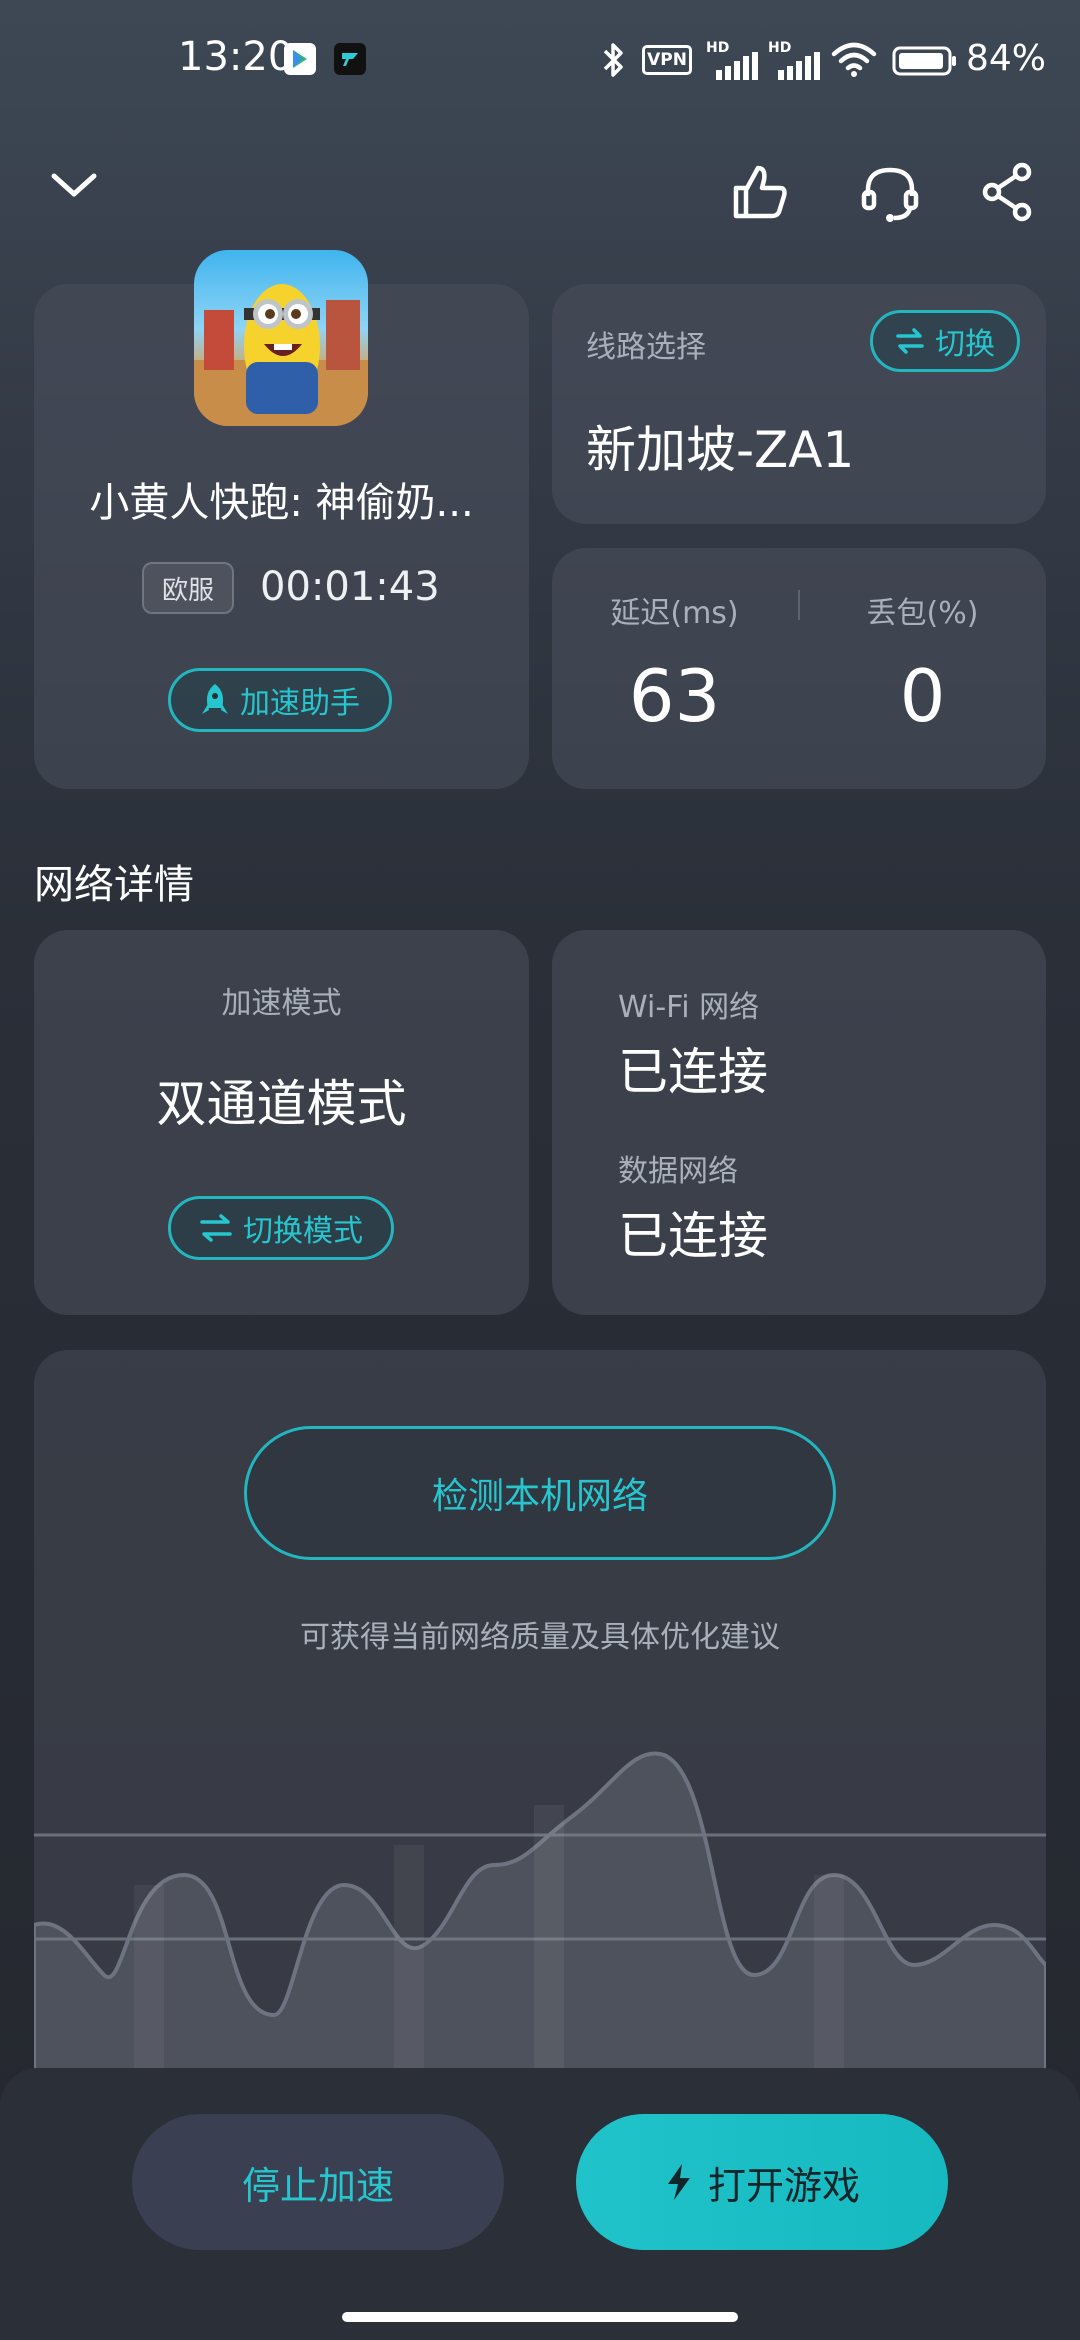 This screenshot has height=2340, width=1080. I want to click on boost-assistant-button: 加速助手, so click(280, 700).